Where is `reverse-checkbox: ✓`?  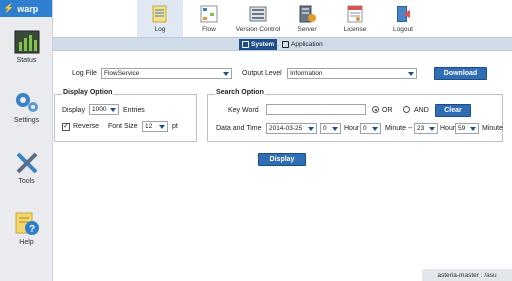 reverse-checkbox: ✓ is located at coordinates (66, 127).